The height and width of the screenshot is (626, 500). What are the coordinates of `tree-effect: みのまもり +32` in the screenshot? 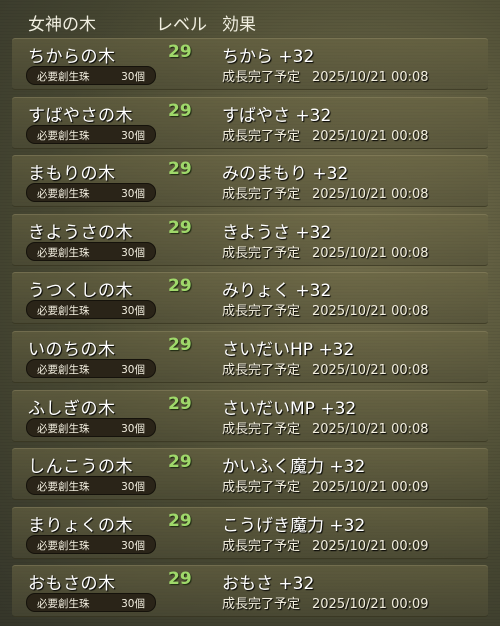 It's located at (285, 174).